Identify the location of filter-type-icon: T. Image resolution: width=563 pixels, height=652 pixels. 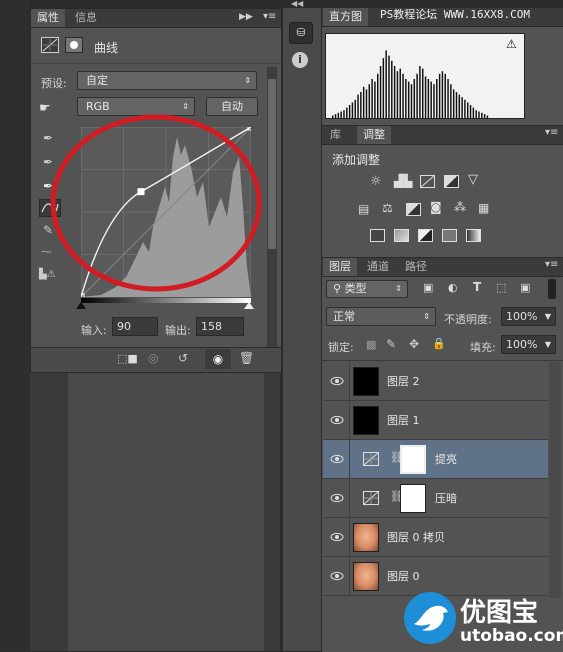
(477, 287).